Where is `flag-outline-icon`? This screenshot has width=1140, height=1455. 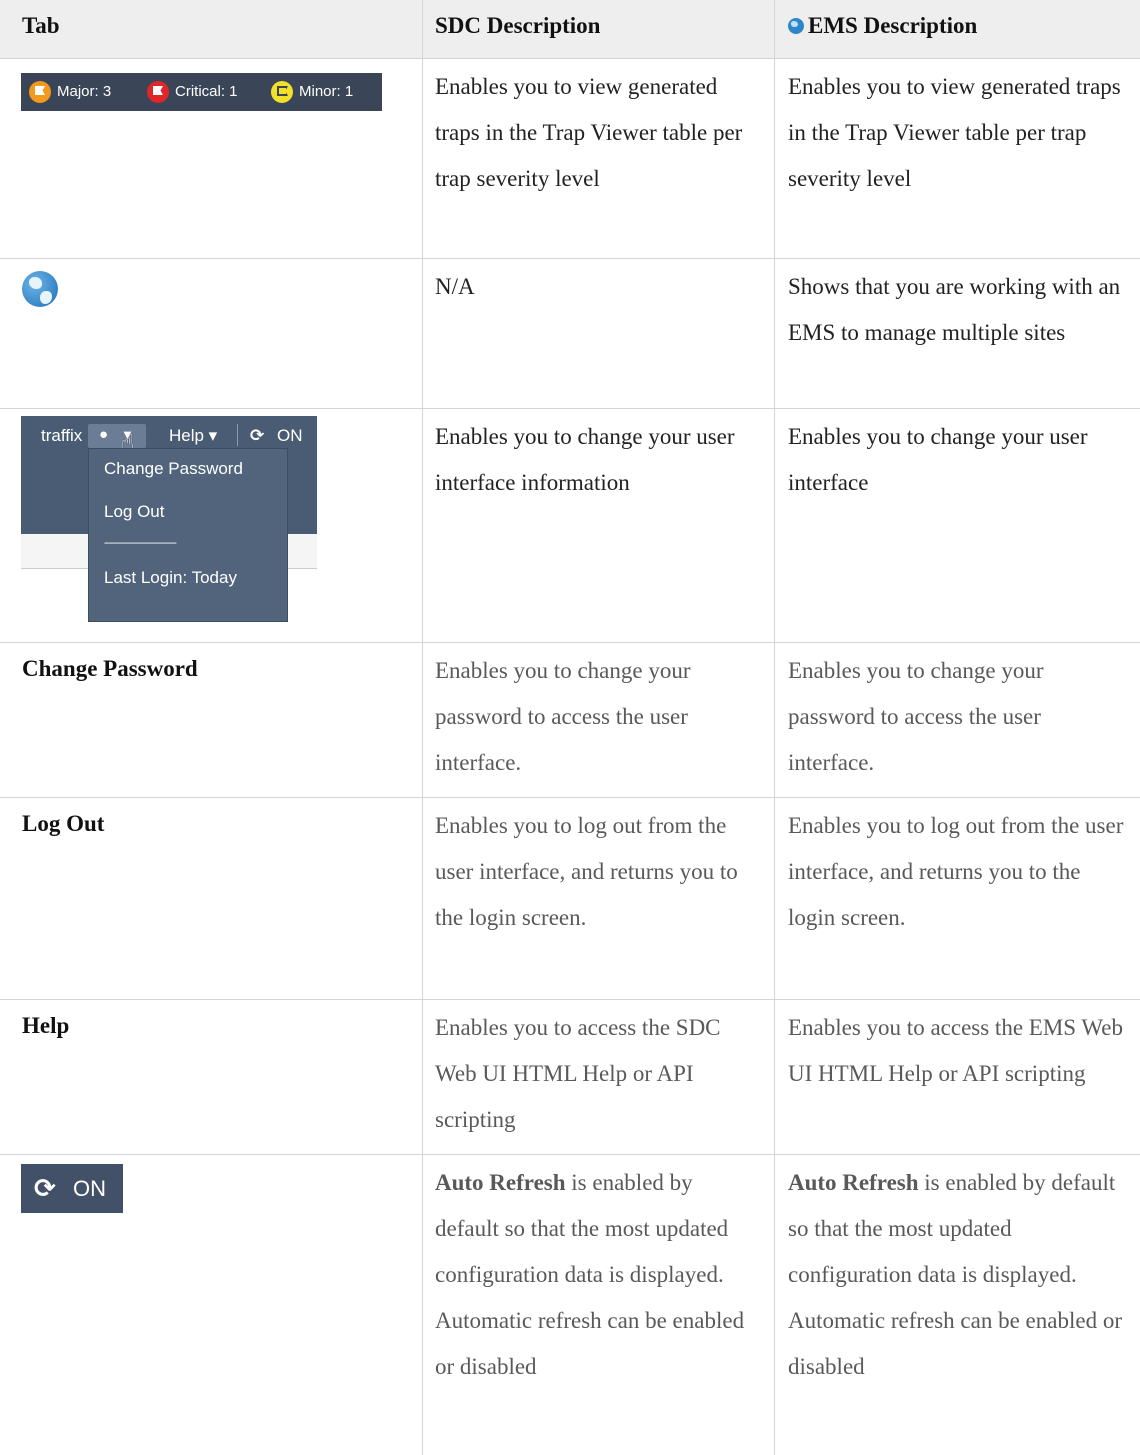
flag-outline-icon is located at coordinates (282, 92).